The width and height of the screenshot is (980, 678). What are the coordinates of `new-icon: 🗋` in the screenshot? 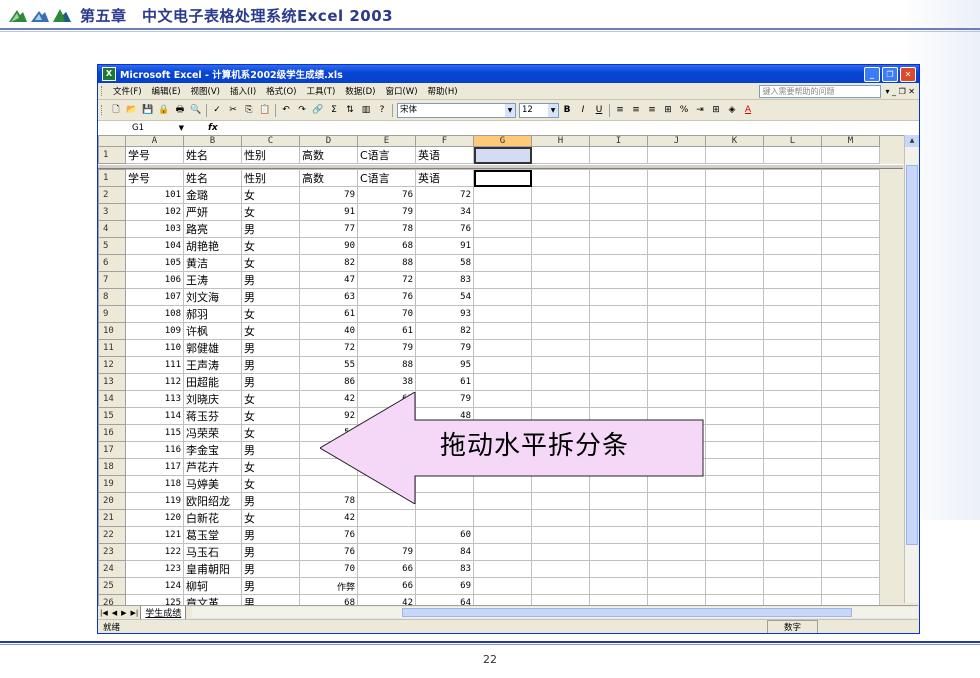 It's located at (116, 110).